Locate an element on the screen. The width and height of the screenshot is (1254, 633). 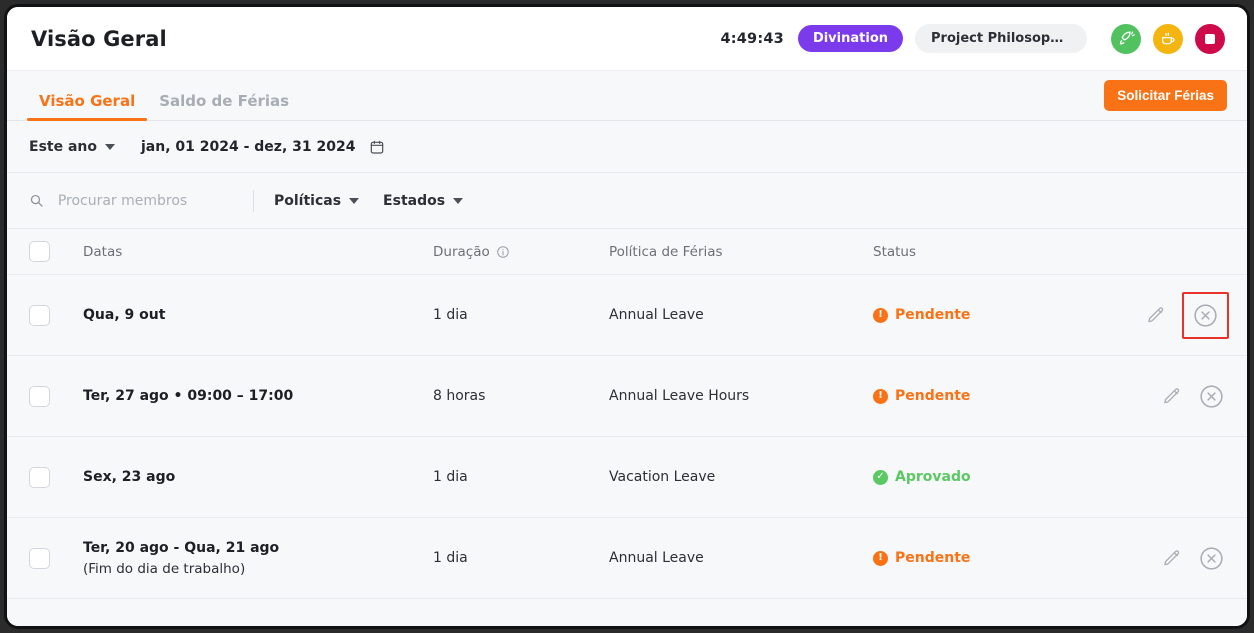
request-leave-button: Solicitar Férias is located at coordinates (1165, 95).